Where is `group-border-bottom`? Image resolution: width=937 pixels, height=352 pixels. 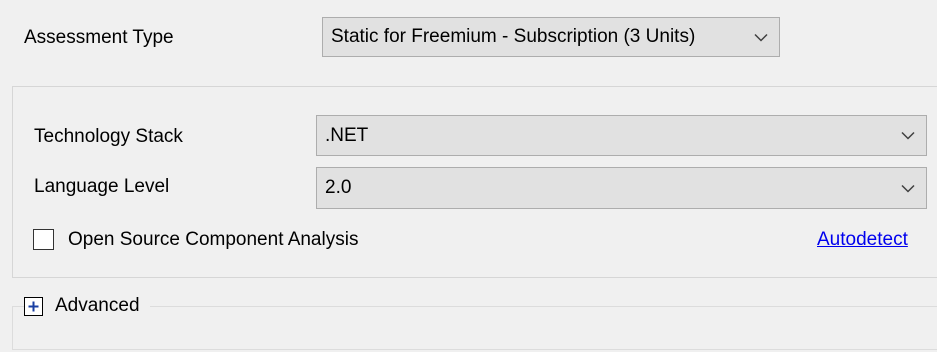 group-border-bottom is located at coordinates (474, 349).